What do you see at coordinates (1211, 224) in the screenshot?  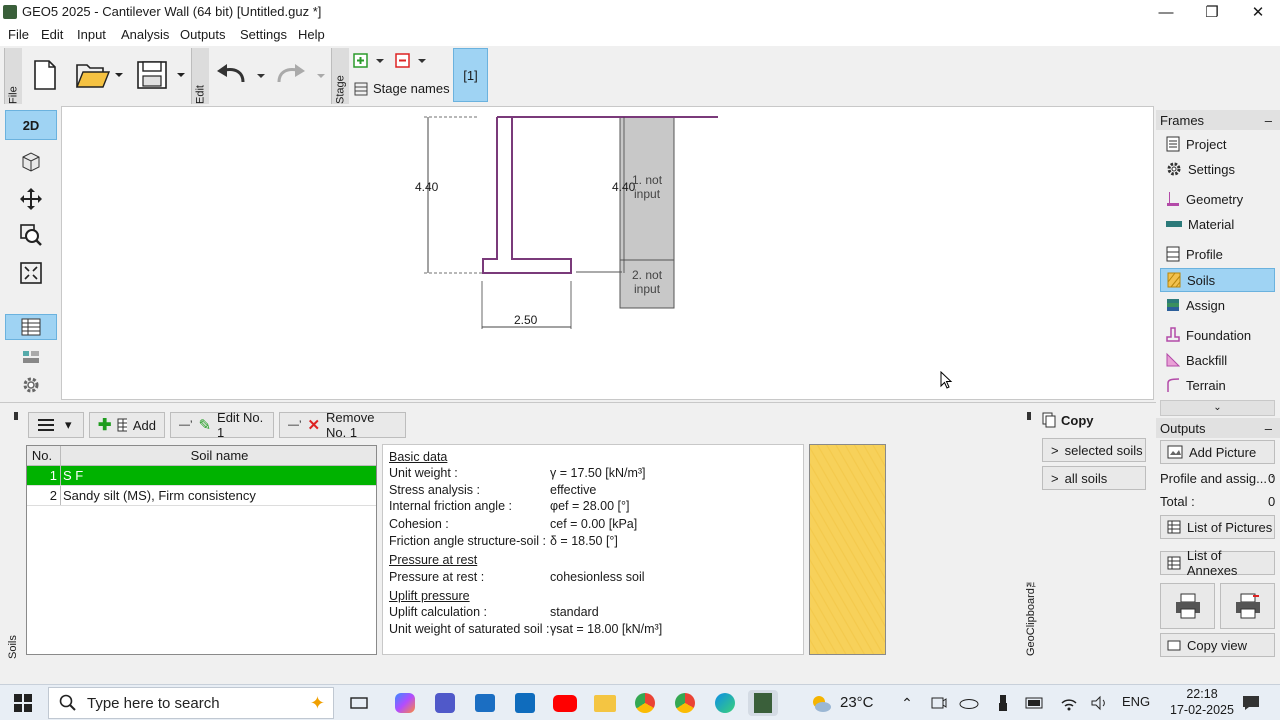 I see `frame-material-label: Material` at bounding box center [1211, 224].